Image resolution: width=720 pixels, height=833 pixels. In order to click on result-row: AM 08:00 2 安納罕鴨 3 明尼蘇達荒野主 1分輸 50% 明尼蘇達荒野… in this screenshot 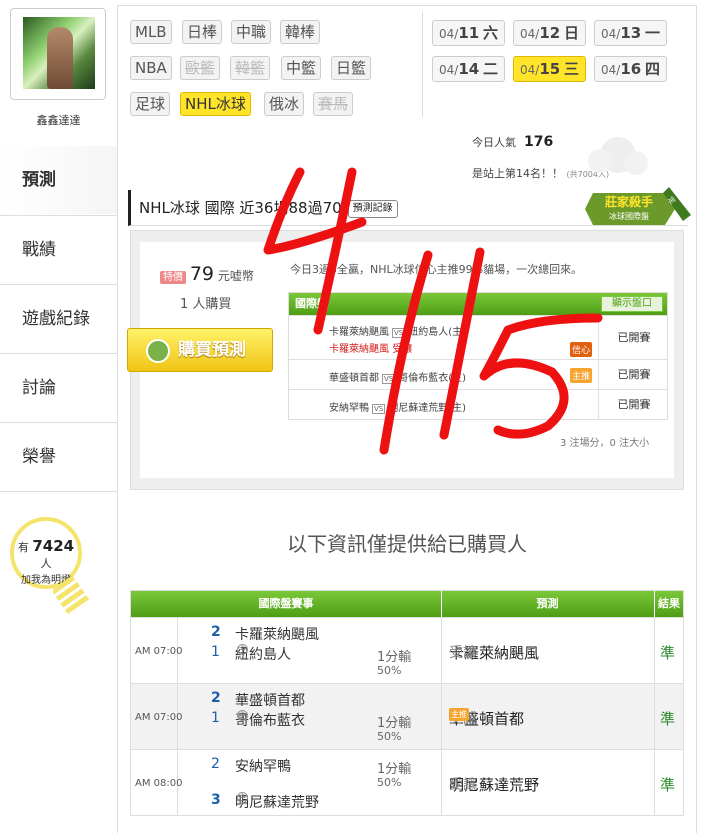, I will do `click(407, 782)`.